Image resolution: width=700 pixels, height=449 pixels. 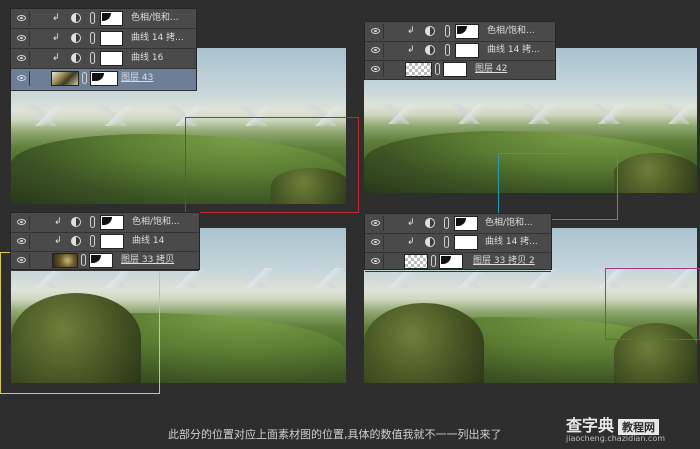 I want to click on watermark-brand: 查字典 教程网, so click(x=613, y=424).